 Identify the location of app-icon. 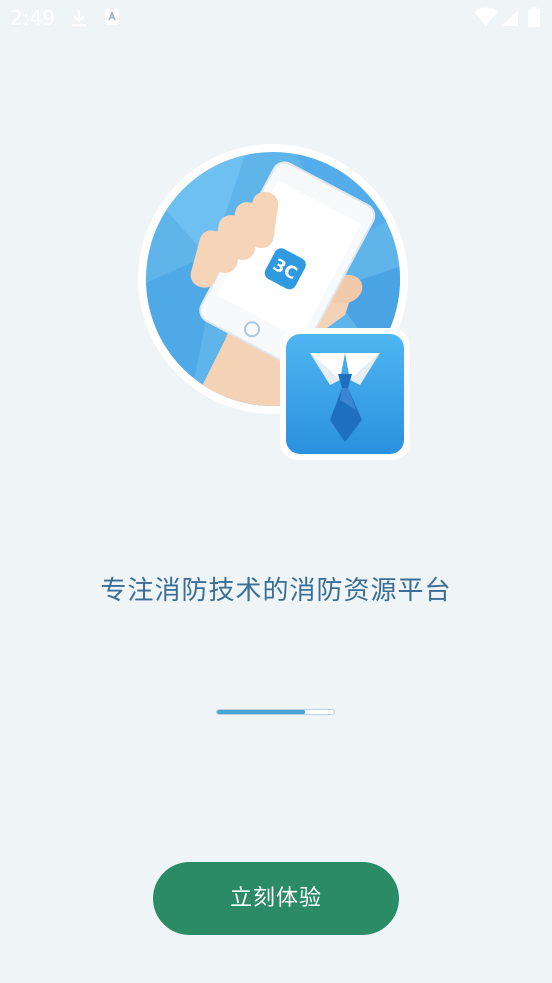
(345, 394).